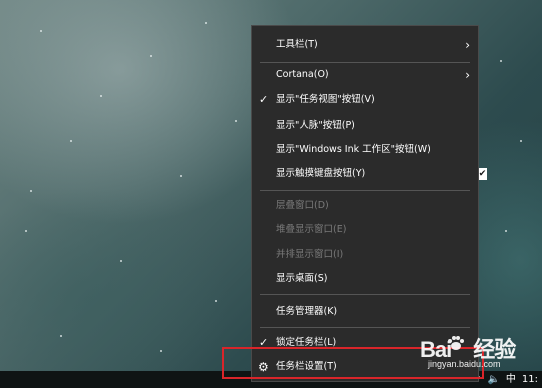 This screenshot has height=388, width=542. Describe the element at coordinates (530, 379) in the screenshot. I see `clock: 11:` at that location.